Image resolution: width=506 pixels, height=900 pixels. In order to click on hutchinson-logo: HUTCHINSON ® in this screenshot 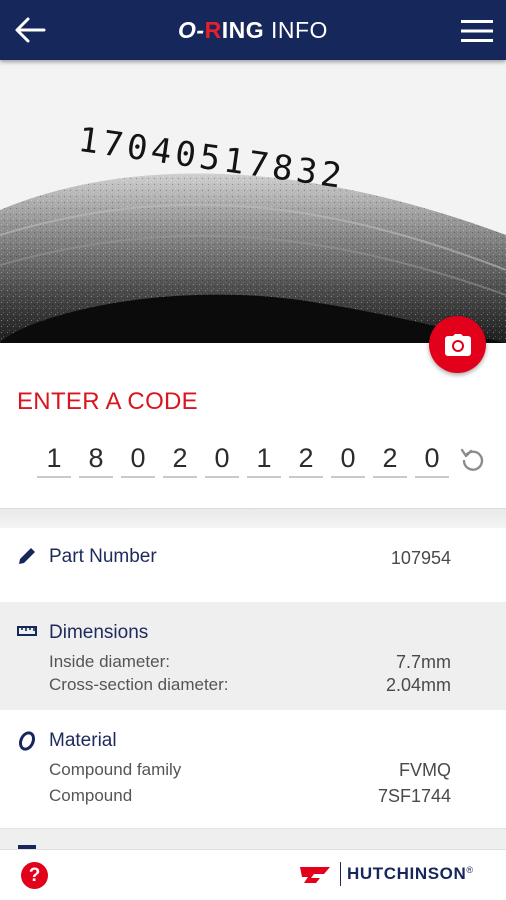, I will do `click(385, 874)`.